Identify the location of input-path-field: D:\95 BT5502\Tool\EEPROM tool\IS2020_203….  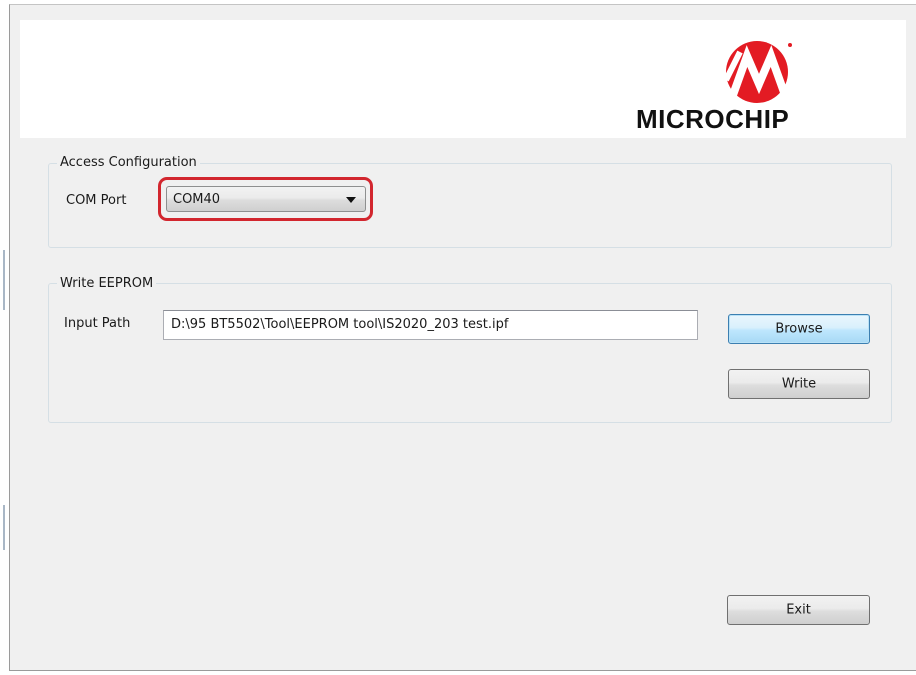
(430, 325).